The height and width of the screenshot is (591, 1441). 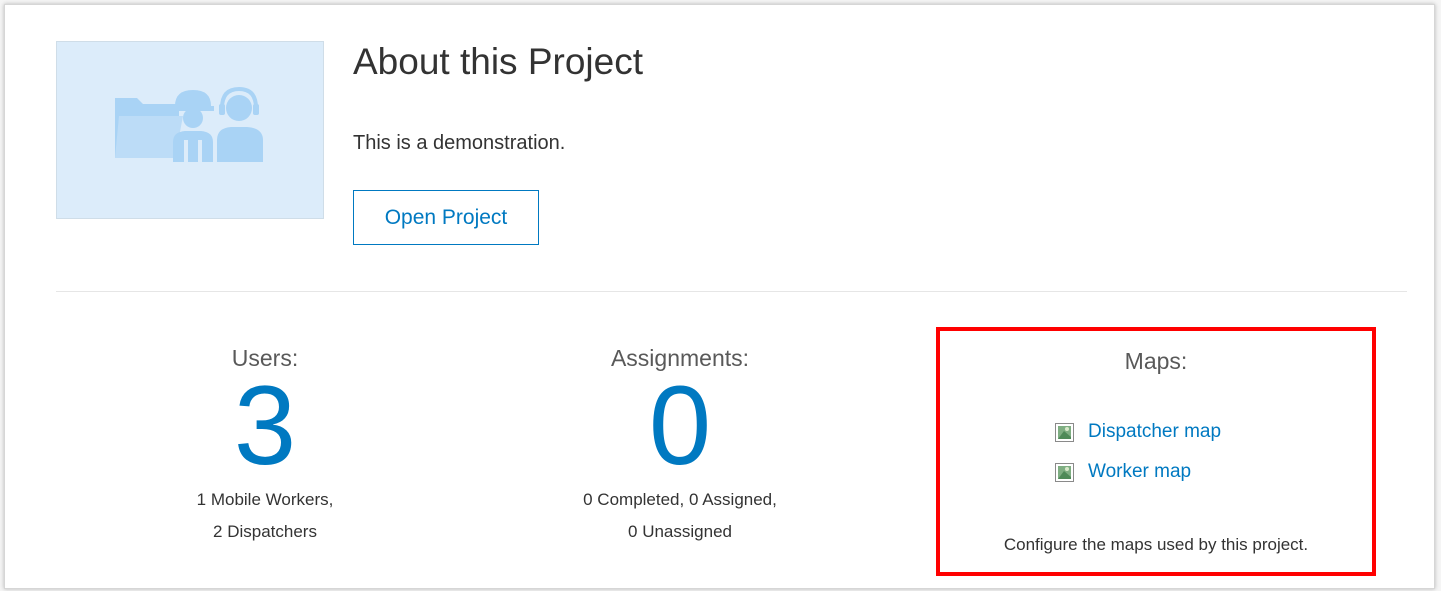 I want to click on assignments-count: 0, so click(x=680, y=425).